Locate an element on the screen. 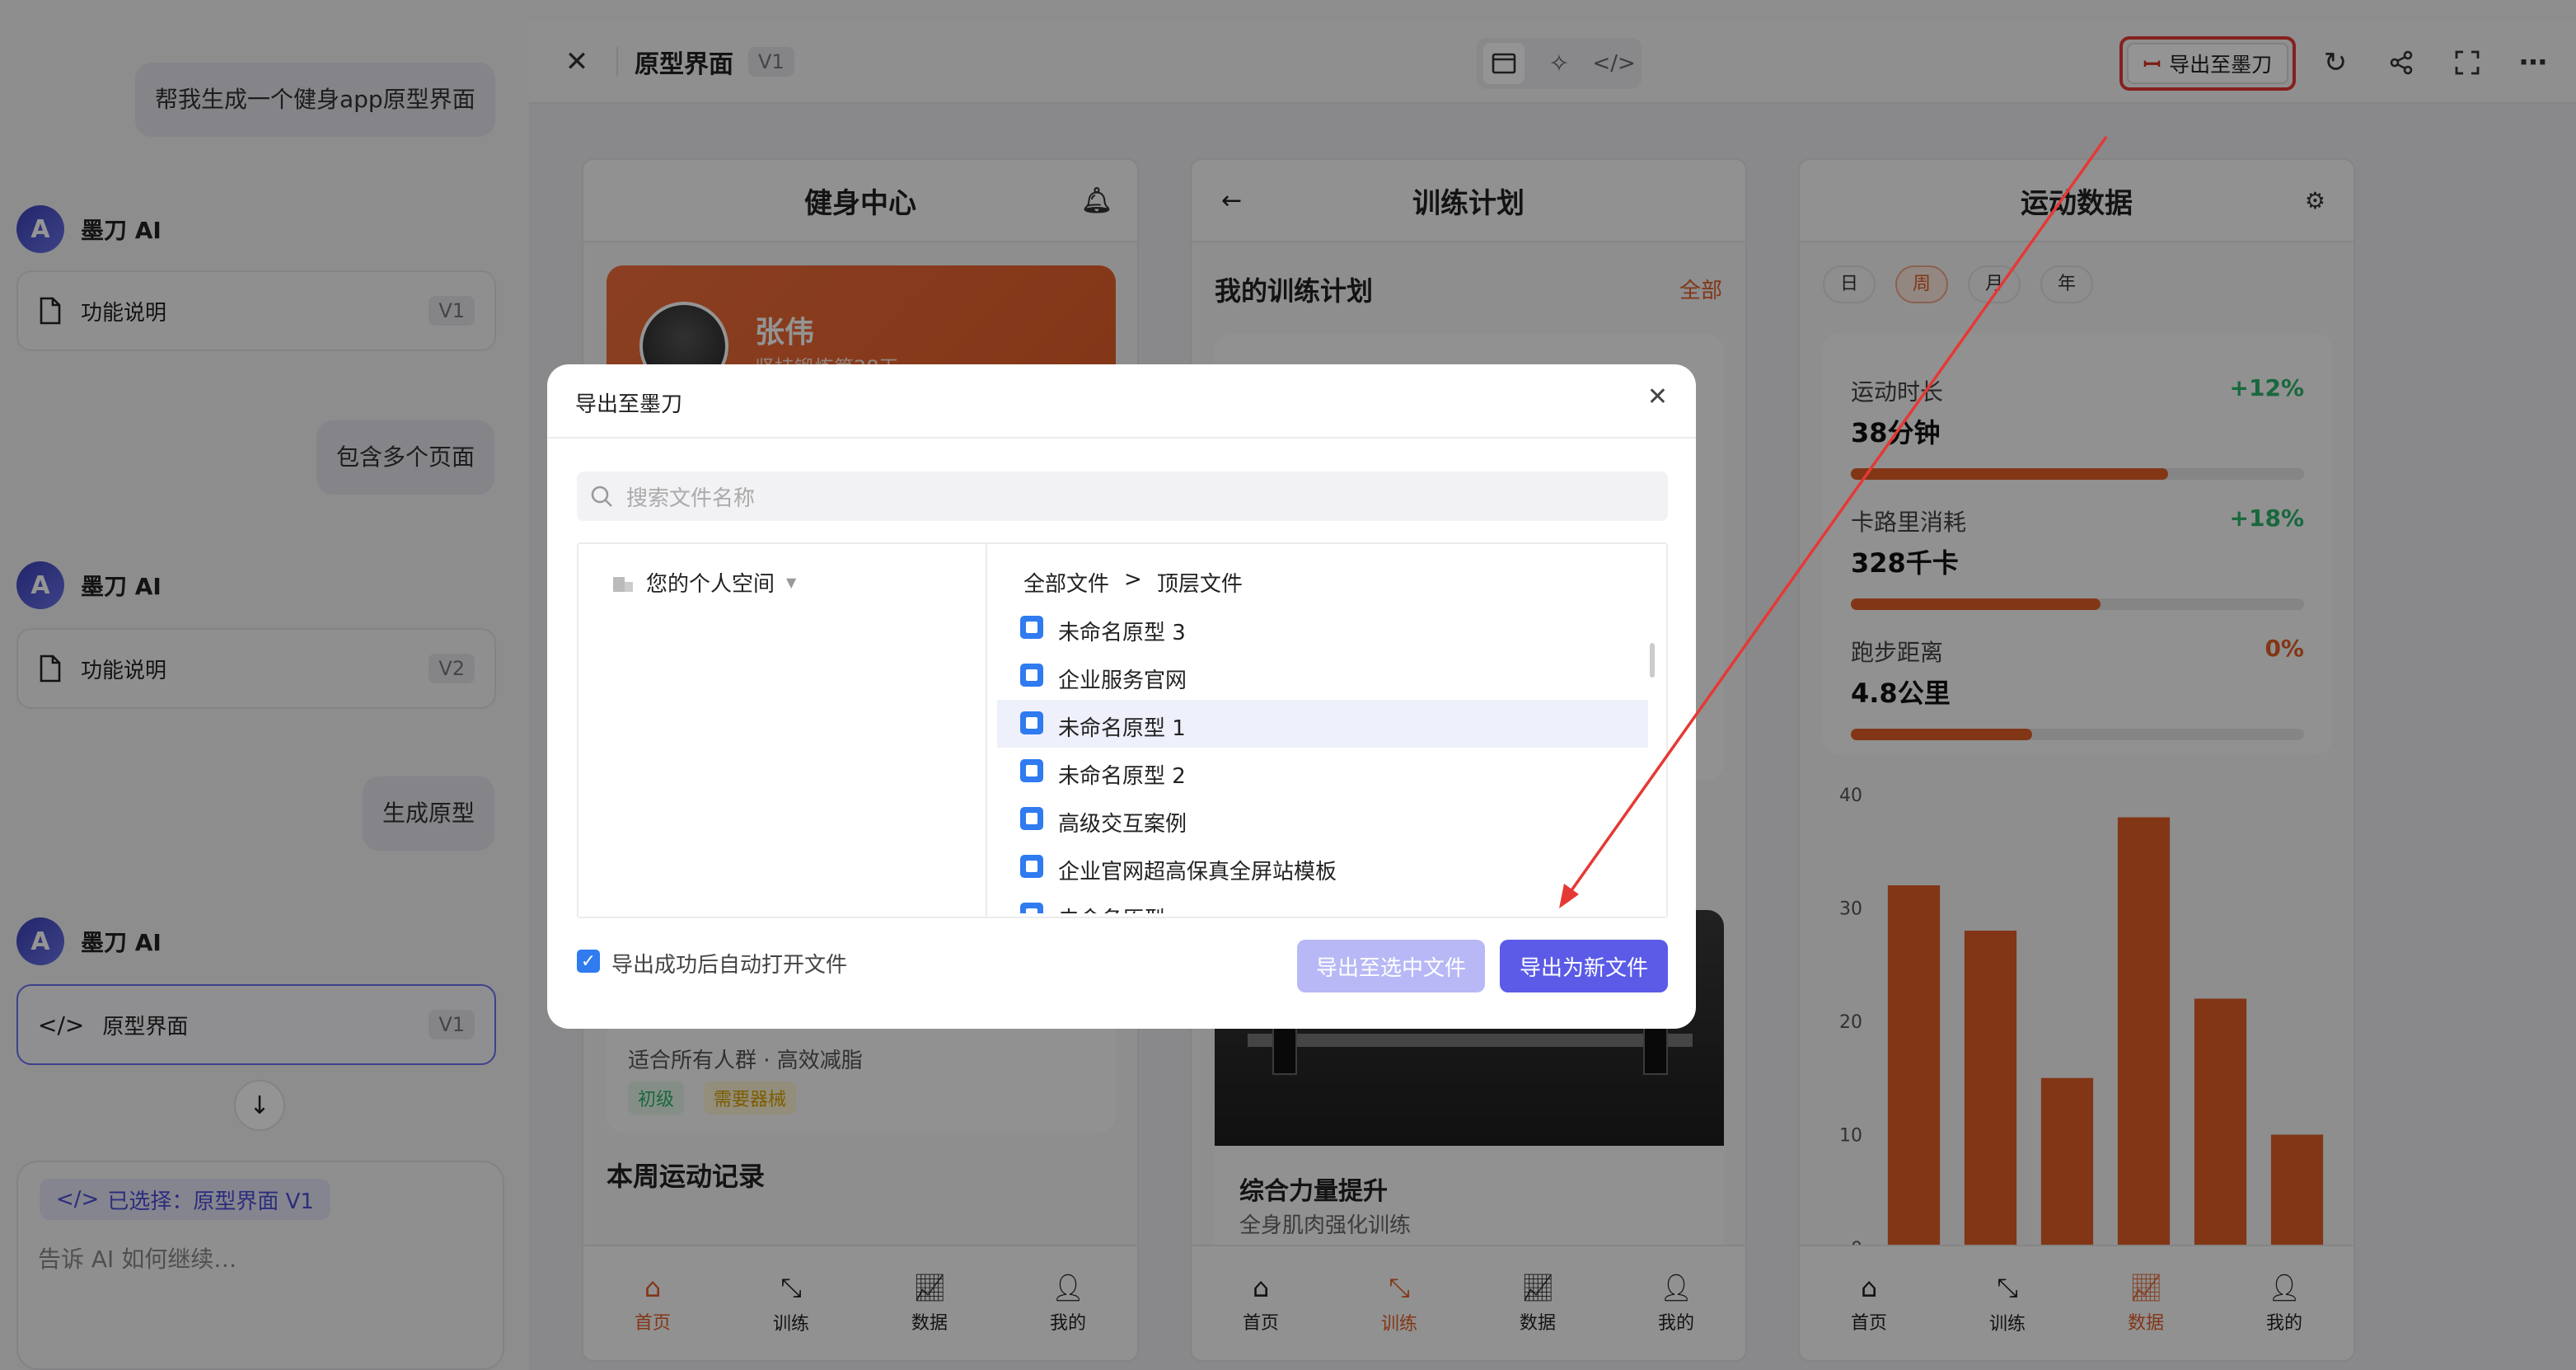 The height and width of the screenshot is (1370, 2576). export-new-file-button: 导出为新文件 is located at coordinates (1584, 966).